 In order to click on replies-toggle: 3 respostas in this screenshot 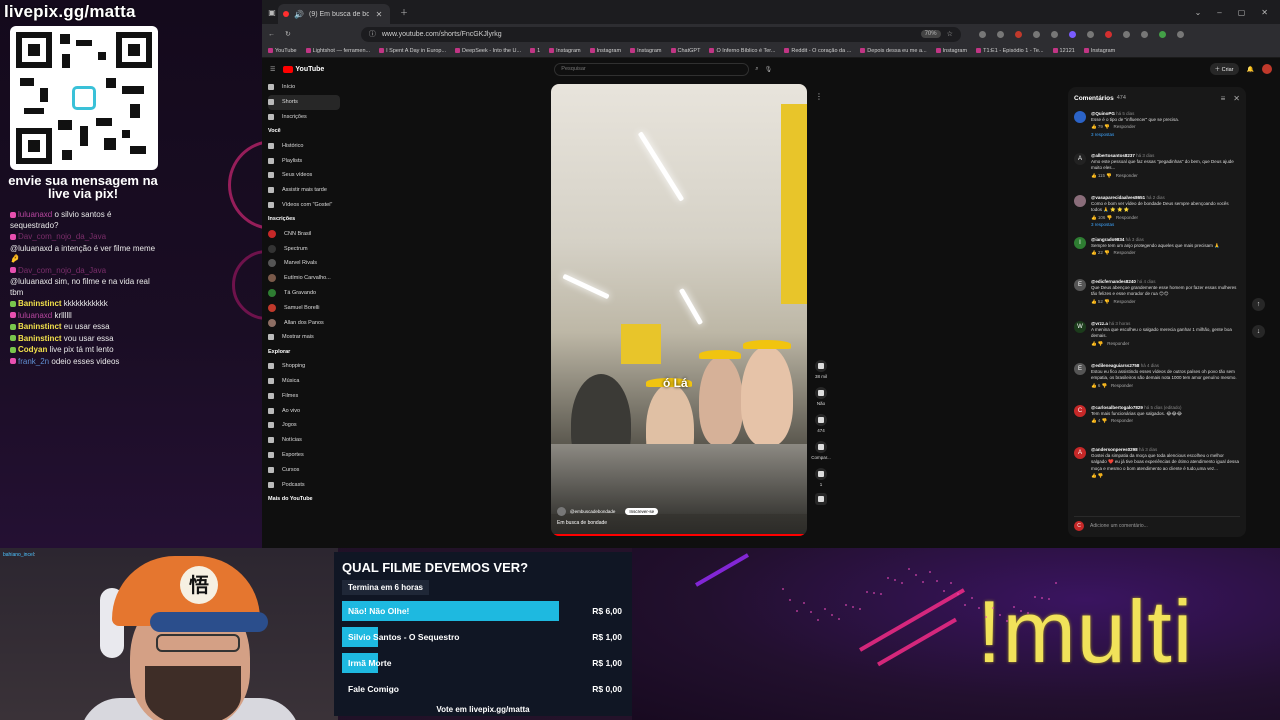, I will do `click(1165, 135)`.